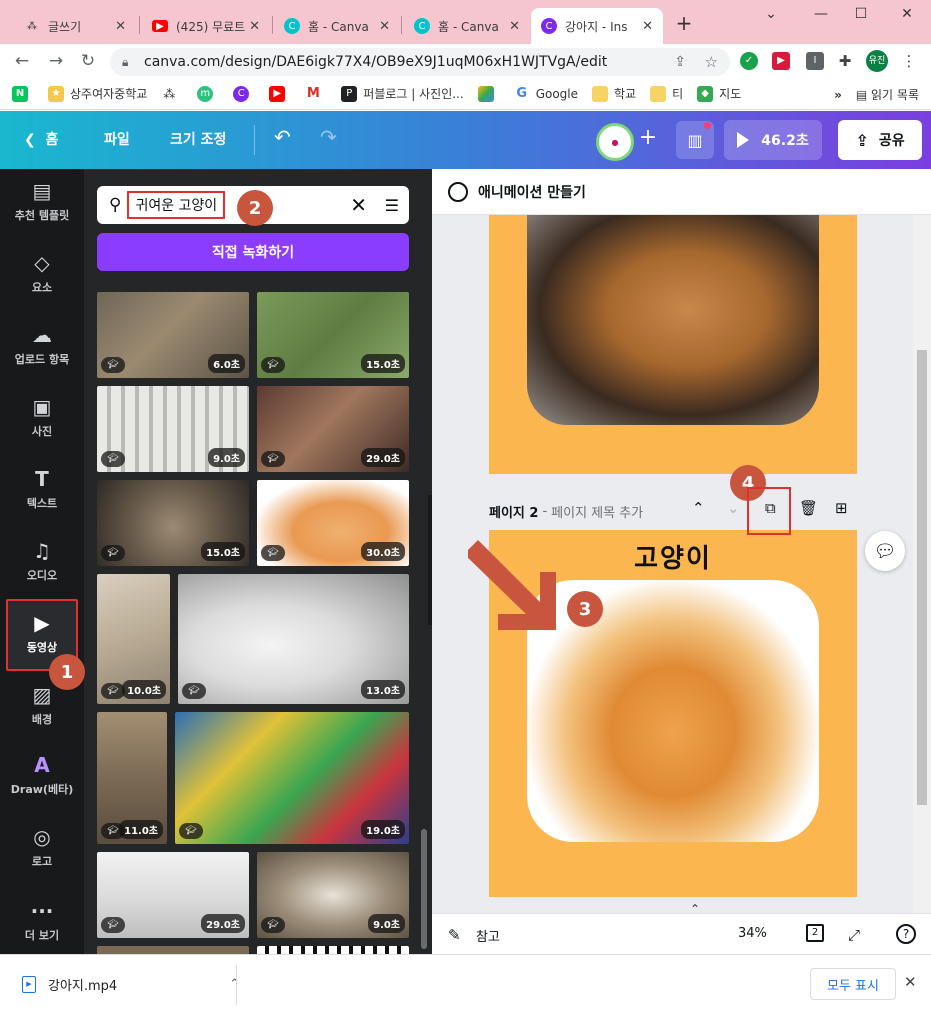 This screenshot has width=931, height=1013. Describe the element at coordinates (131, 984) in the screenshot. I see `download-item: ▶ 강아지.mp4 ⌃` at that location.